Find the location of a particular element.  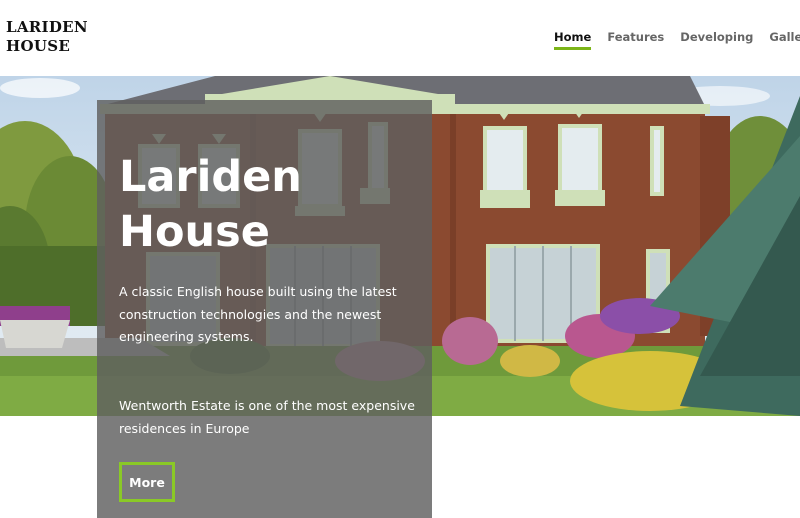

more-button: More is located at coordinates (147, 482).